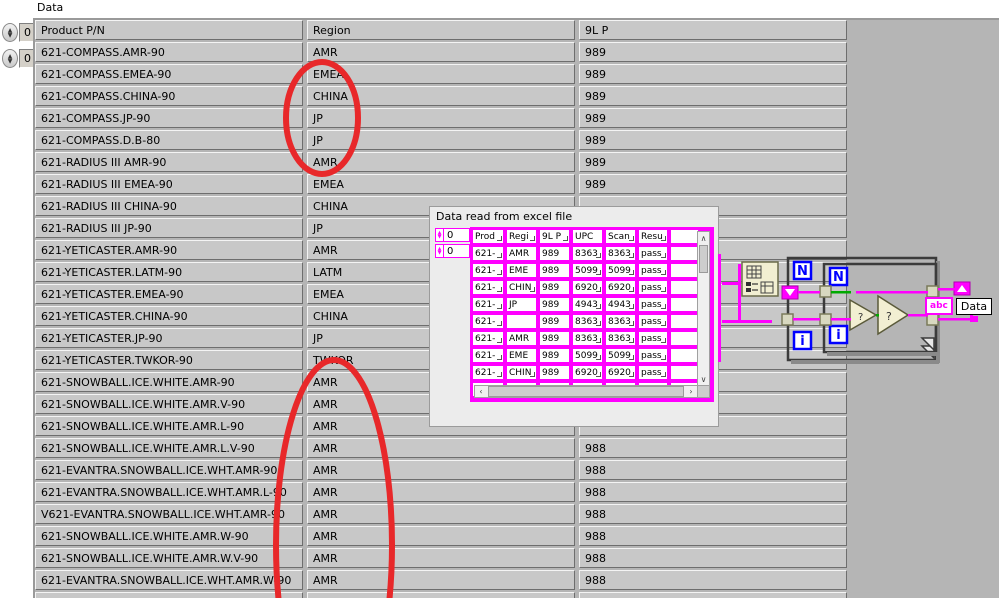 This screenshot has height=598, width=999. What do you see at coordinates (169, 250) in the screenshot?
I see `table-cell: 621-YETICASTER.AMR-90` at bounding box center [169, 250].